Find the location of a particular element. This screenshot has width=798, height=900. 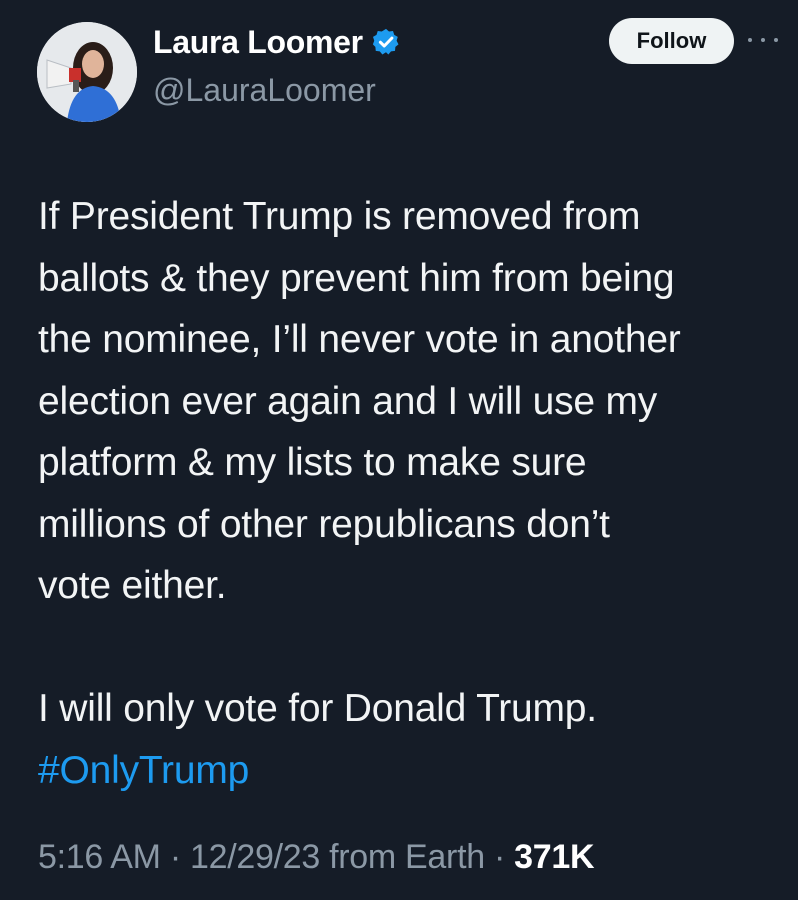

tweet-text-line: millions of other republicans don’t is located at coordinates (324, 524).